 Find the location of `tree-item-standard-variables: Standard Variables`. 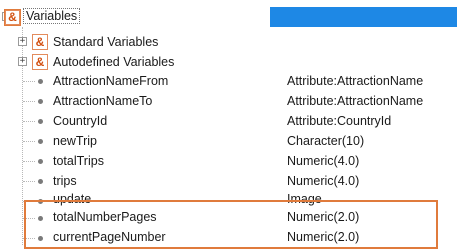

tree-item-standard-variables: Standard Variables is located at coordinates (105, 42).